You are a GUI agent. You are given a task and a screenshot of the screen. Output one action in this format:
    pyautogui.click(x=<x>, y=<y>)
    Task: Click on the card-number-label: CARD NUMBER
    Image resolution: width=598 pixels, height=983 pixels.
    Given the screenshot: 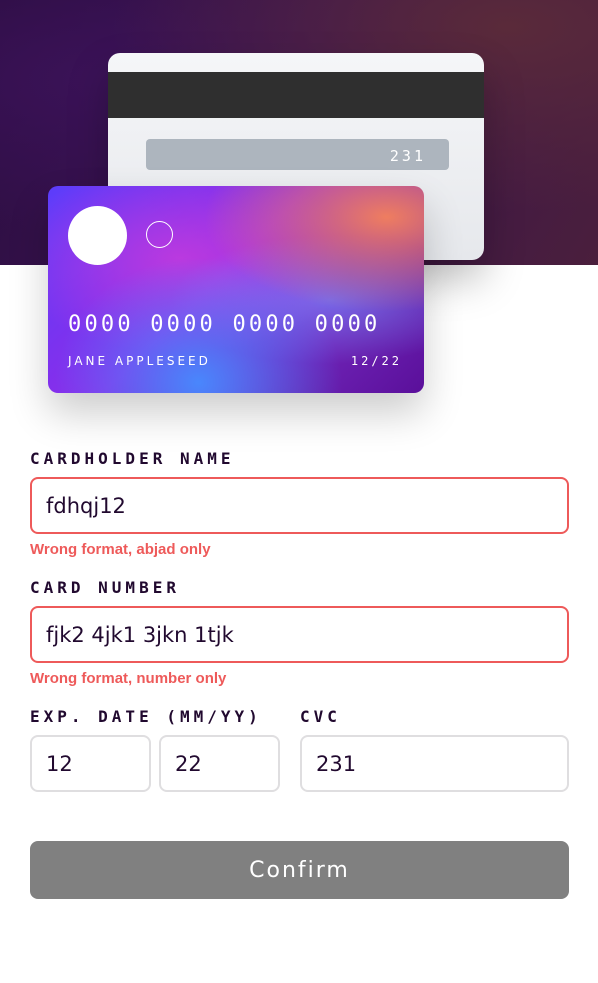 What is the action you would take?
    pyautogui.click(x=105, y=587)
    